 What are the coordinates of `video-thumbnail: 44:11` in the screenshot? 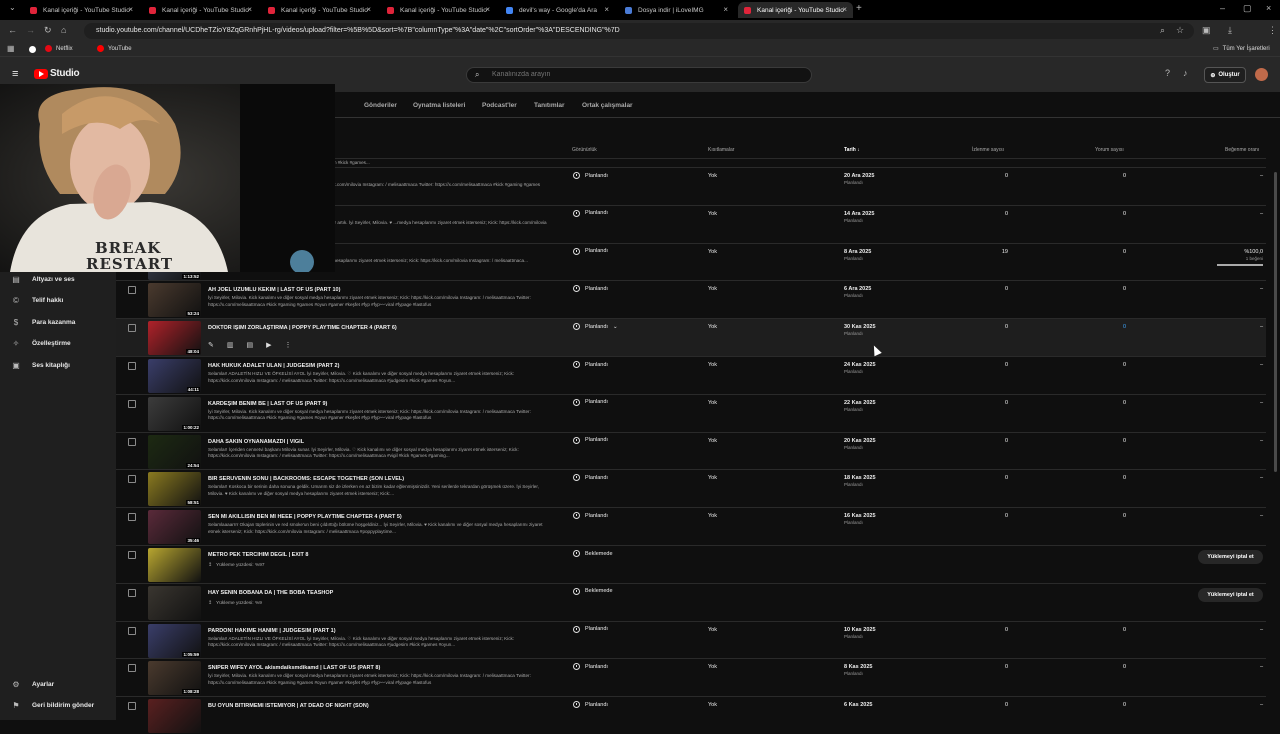 It's located at (174, 376).